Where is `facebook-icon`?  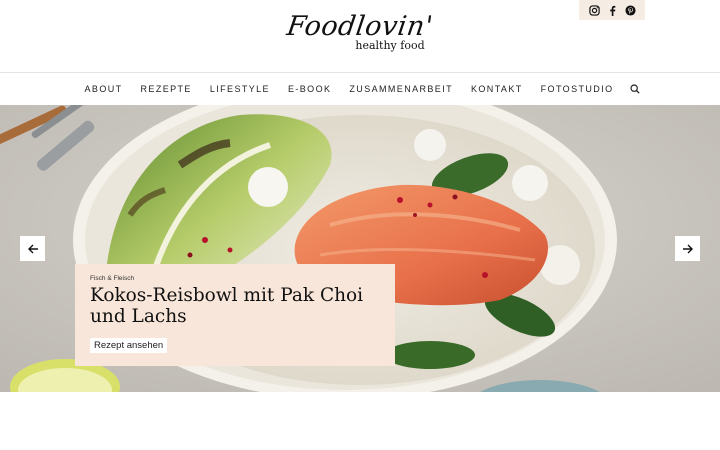
facebook-icon is located at coordinates (612, 10).